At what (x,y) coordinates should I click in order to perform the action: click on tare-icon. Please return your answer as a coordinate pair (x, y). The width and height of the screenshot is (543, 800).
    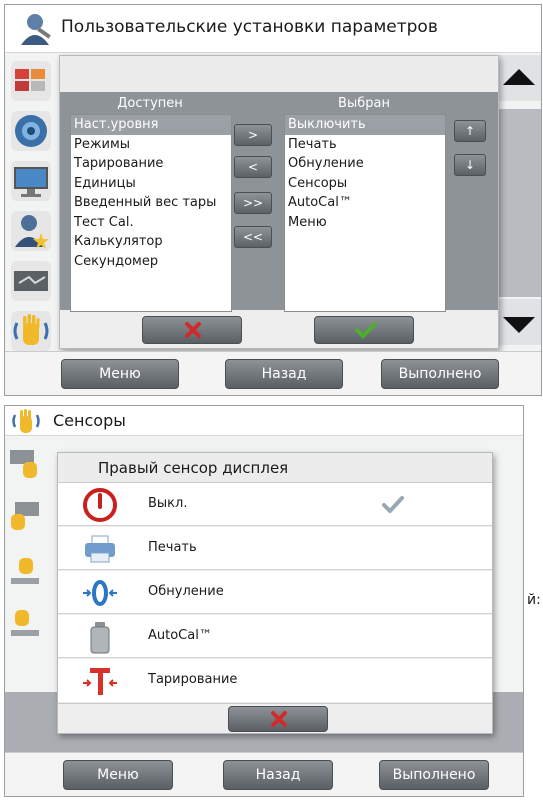
    Looking at the image, I should click on (100, 681).